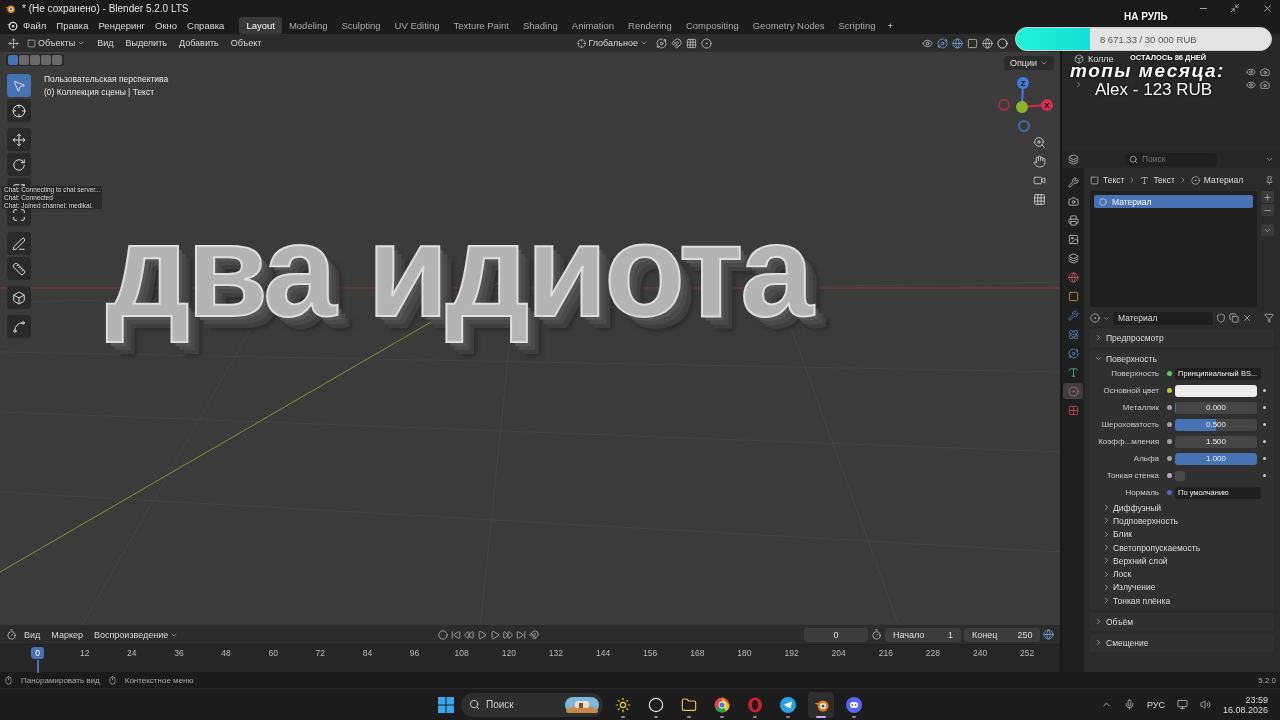 The width and height of the screenshot is (1280, 720). Describe the element at coordinates (56, 43) in the screenshot. I see `mode-dropdown: Объекты` at that location.